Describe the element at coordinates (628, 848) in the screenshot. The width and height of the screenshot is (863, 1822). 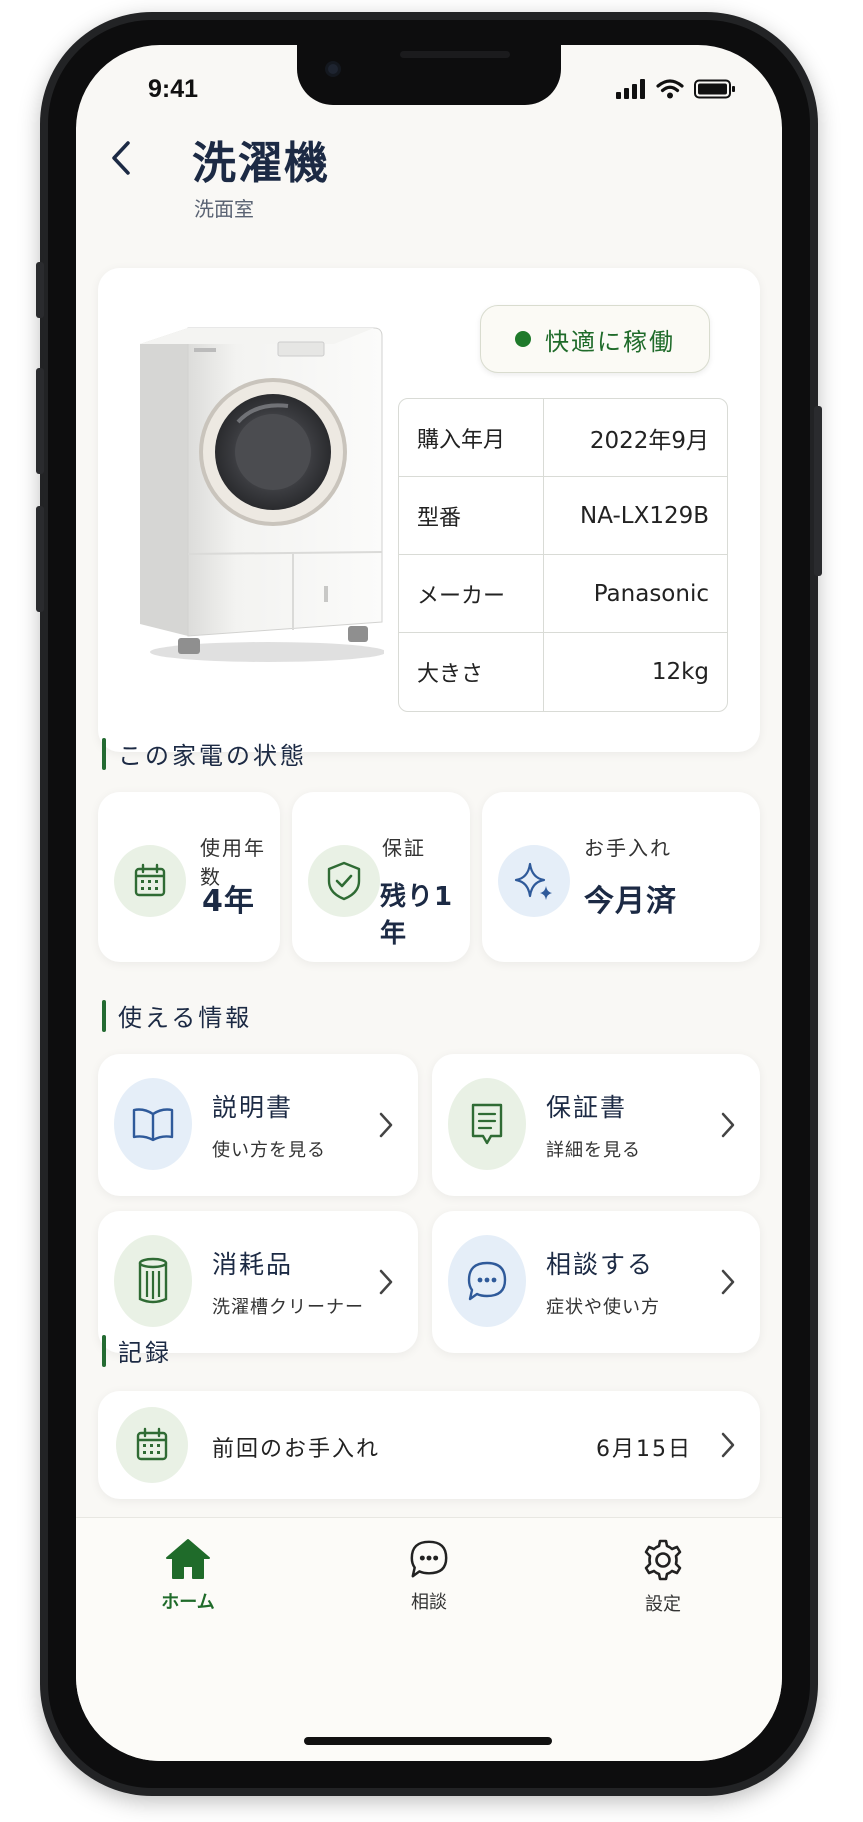
I see `tile-label: お手入れ` at that location.